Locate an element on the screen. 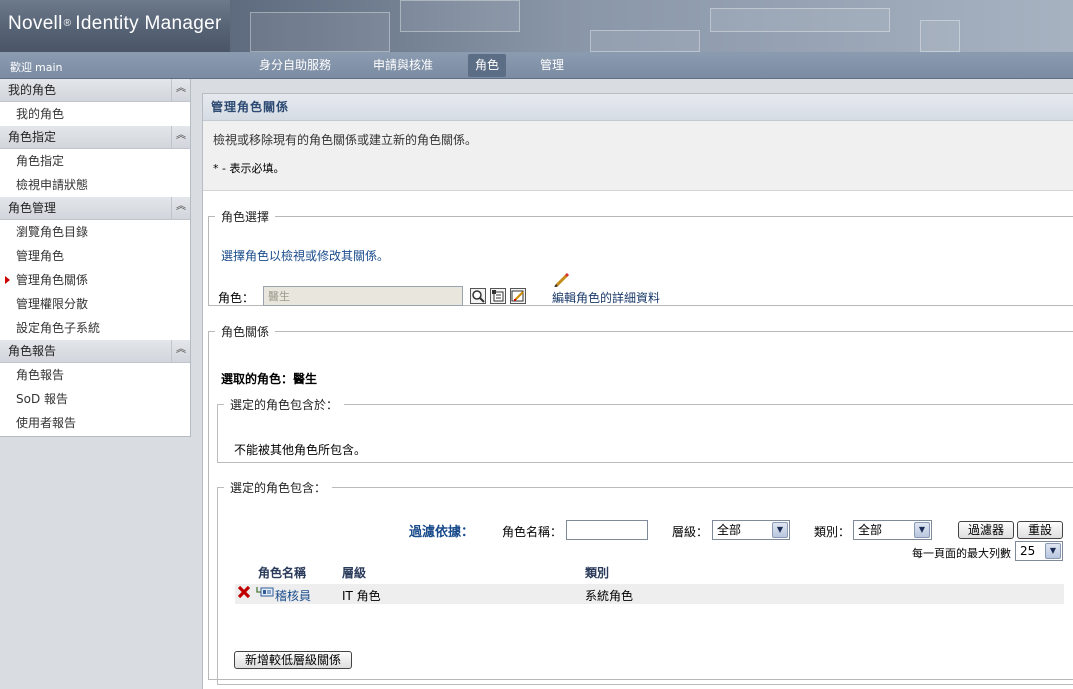 This screenshot has width=1073, height=689. max-rows-label: 每一頁面的最大列數 is located at coordinates (961, 553).